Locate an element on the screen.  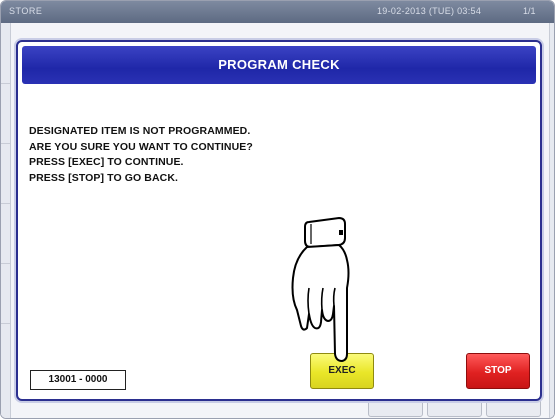
item-code-field: 13001 - 0000 is located at coordinates (78, 380).